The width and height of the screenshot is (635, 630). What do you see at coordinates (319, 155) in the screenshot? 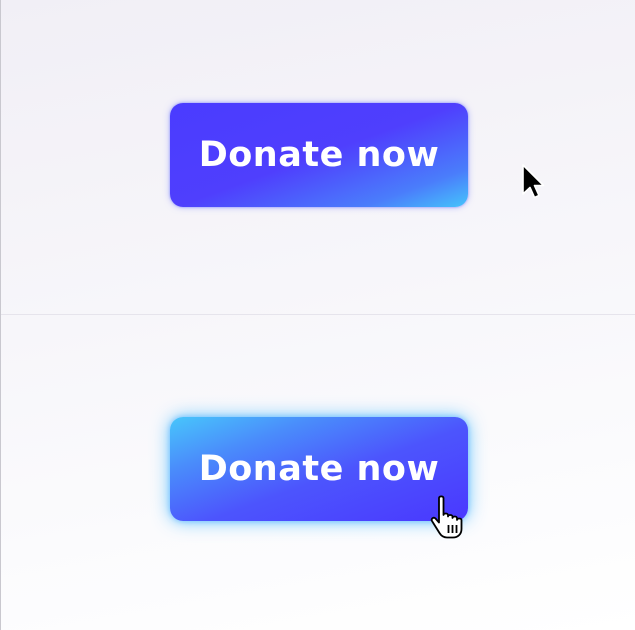
I see `donate-now-button: Donate now` at bounding box center [319, 155].